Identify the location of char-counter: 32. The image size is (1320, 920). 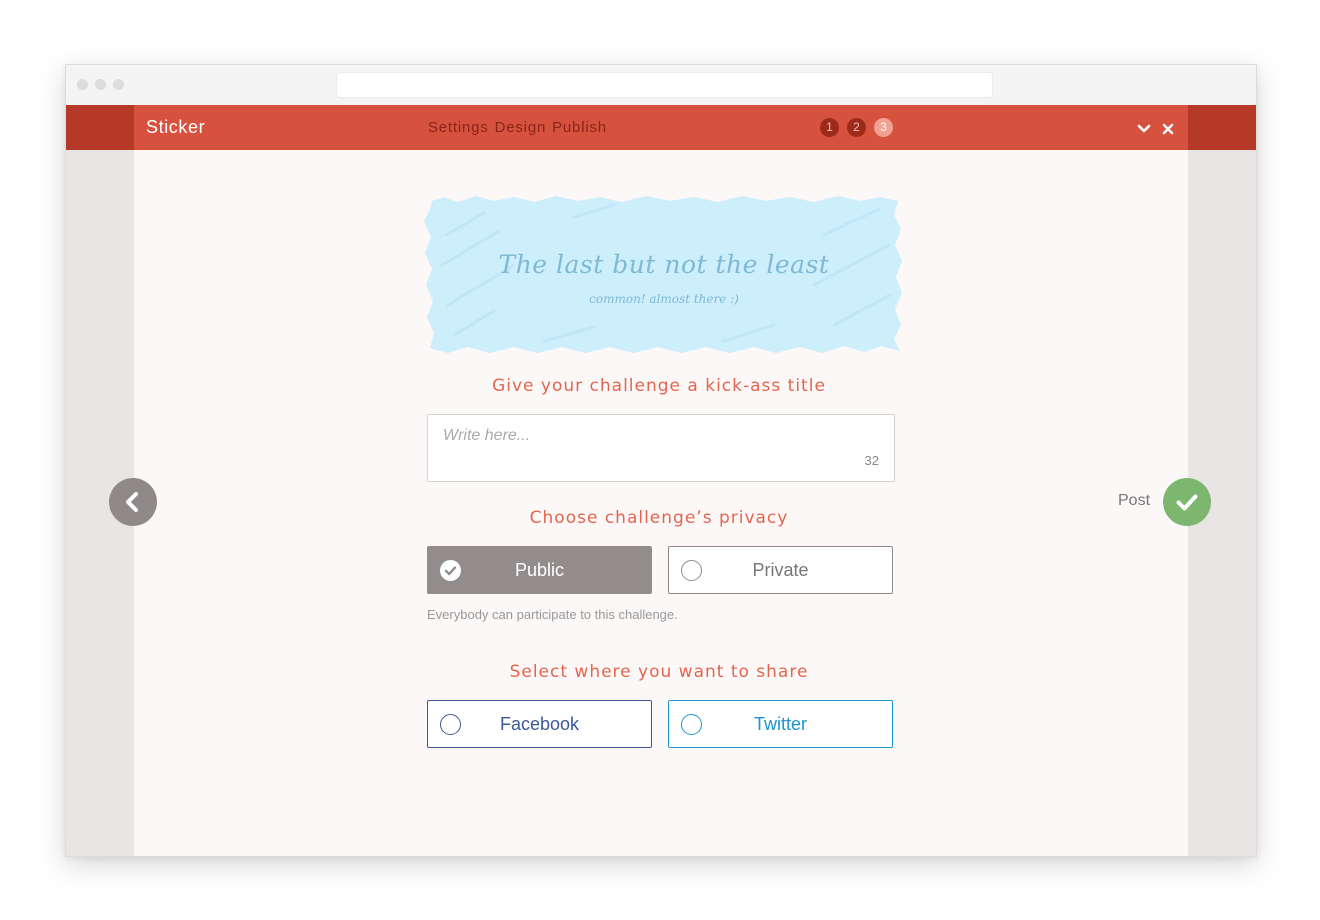
(871, 460).